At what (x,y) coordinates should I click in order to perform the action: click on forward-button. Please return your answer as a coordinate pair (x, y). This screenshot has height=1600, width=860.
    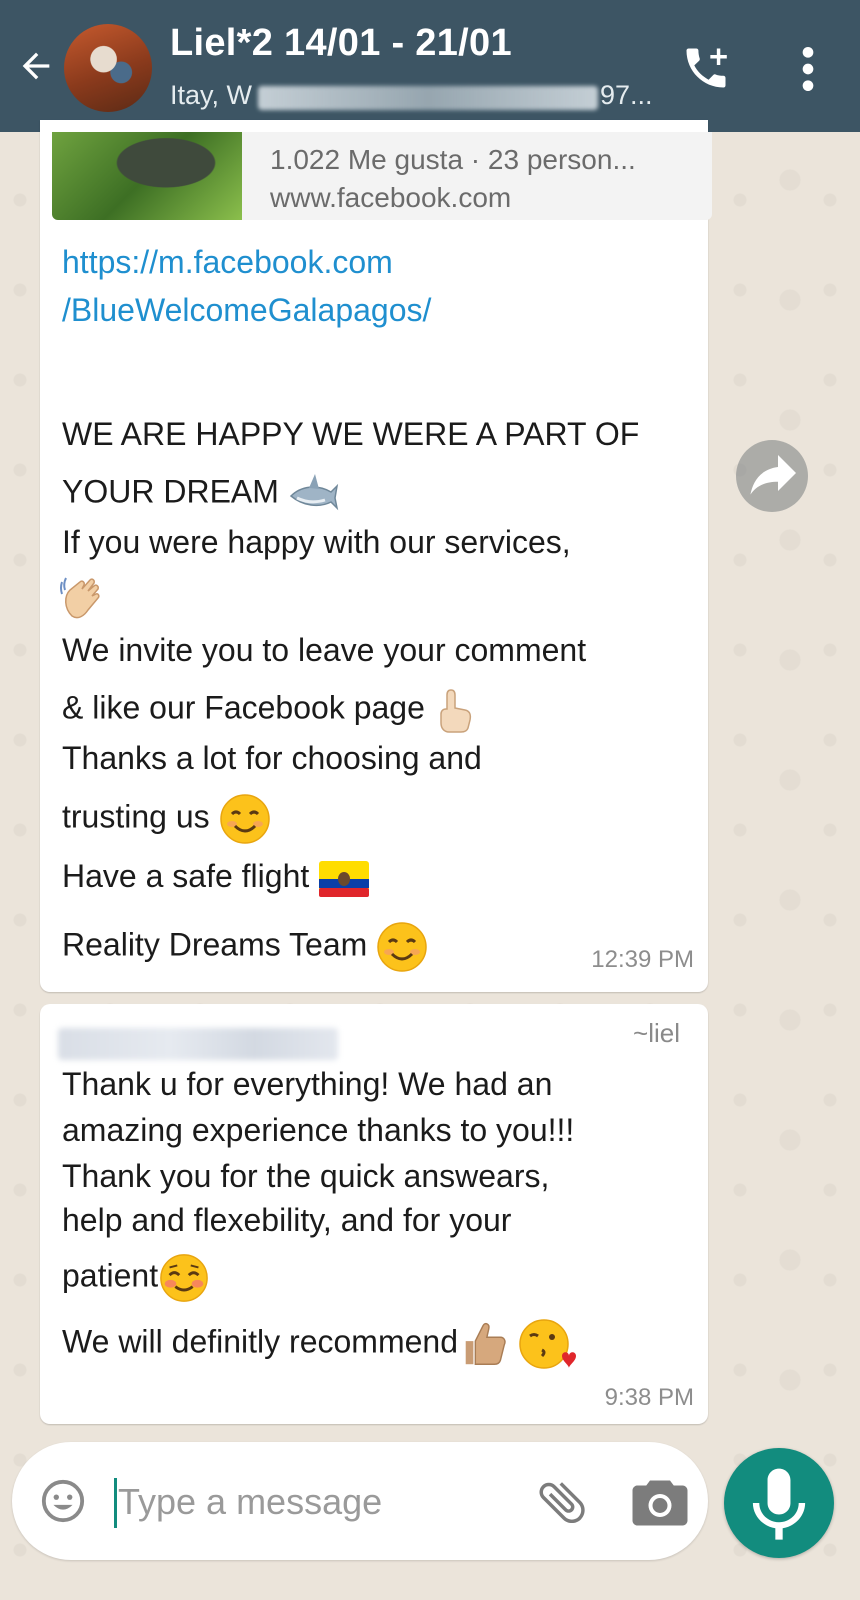
    Looking at the image, I should click on (772, 476).